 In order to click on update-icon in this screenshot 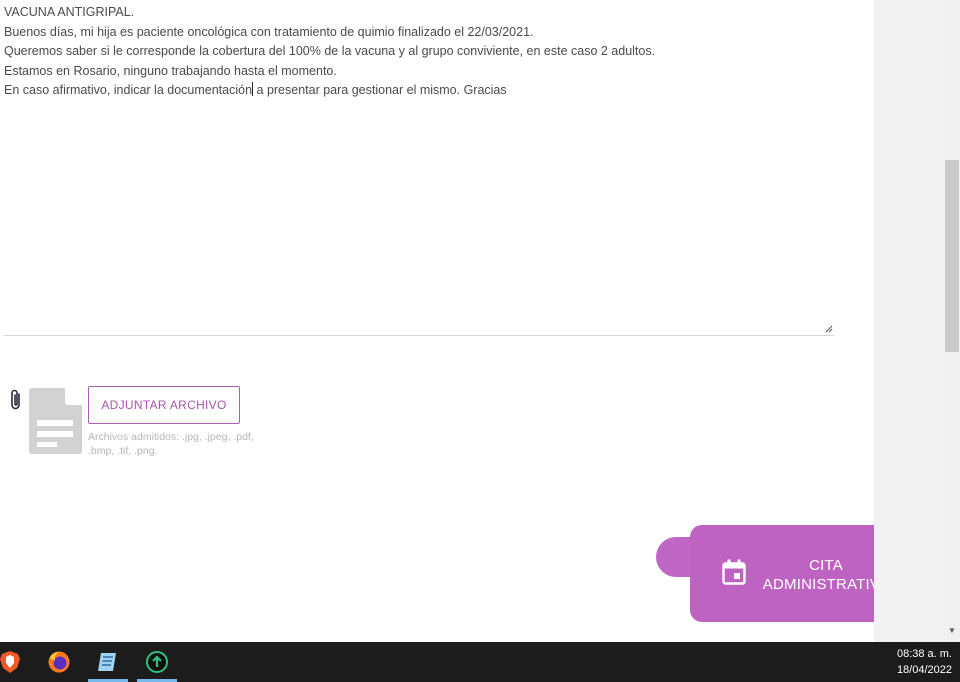, I will do `click(157, 662)`.